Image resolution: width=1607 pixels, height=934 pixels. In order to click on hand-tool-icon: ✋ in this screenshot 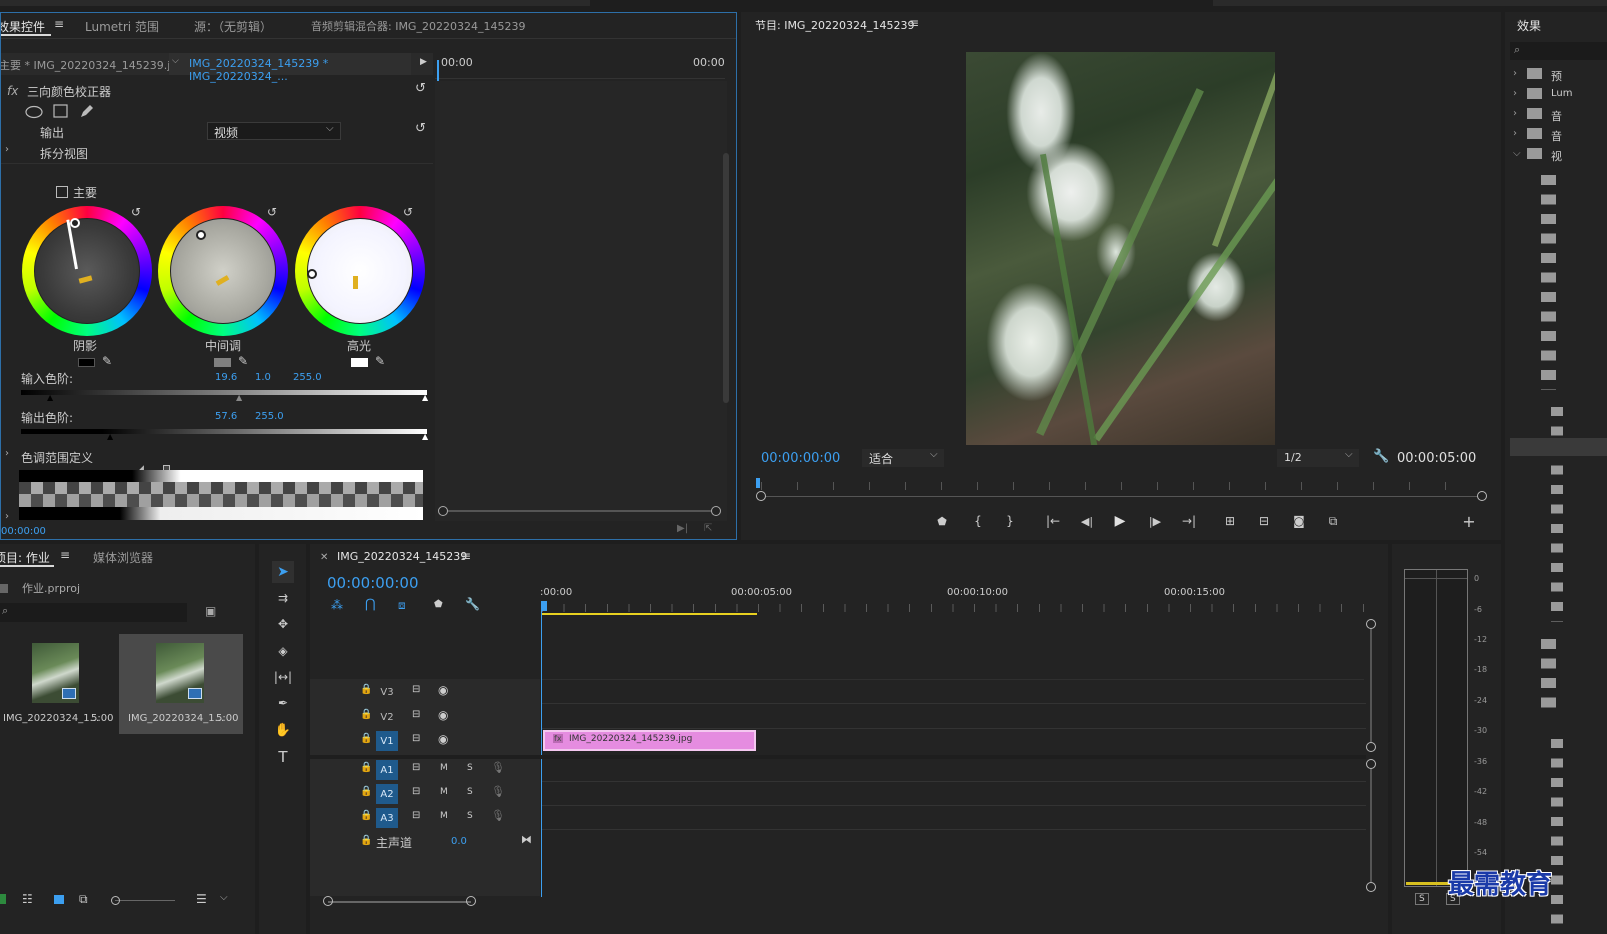, I will do `click(283, 730)`.